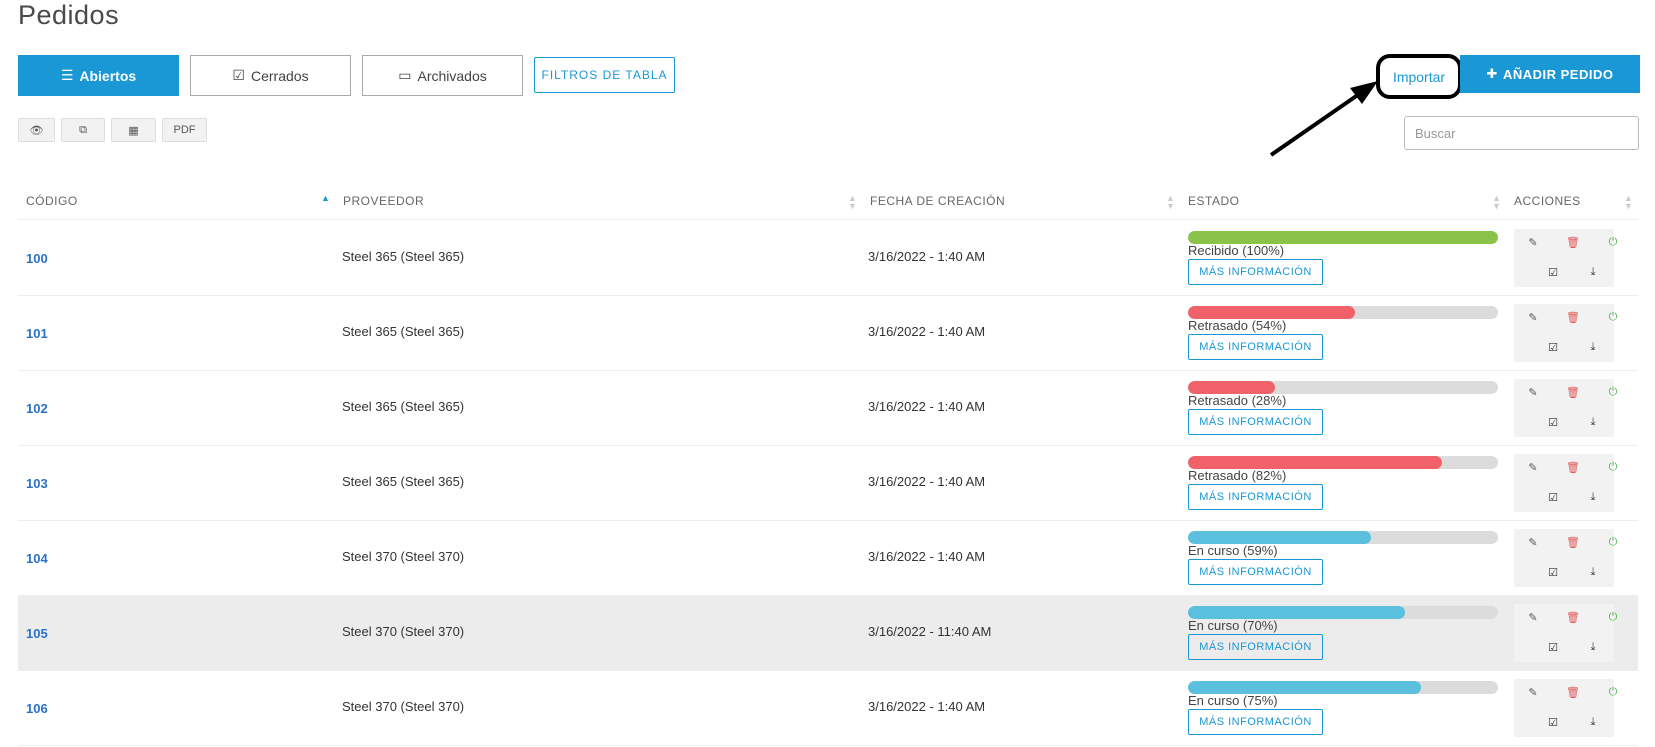  Describe the element at coordinates (52, 201) in the screenshot. I see `column-header-codigo: CÓDIGO` at that location.